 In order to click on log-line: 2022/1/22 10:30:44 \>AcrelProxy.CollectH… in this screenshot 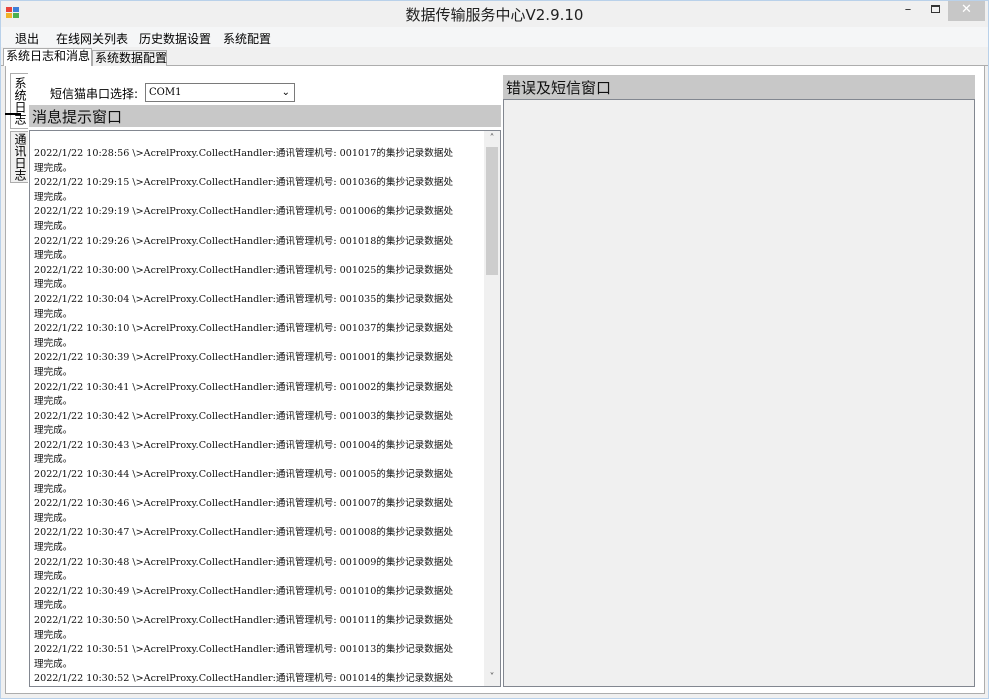, I will do `click(244, 475)`.